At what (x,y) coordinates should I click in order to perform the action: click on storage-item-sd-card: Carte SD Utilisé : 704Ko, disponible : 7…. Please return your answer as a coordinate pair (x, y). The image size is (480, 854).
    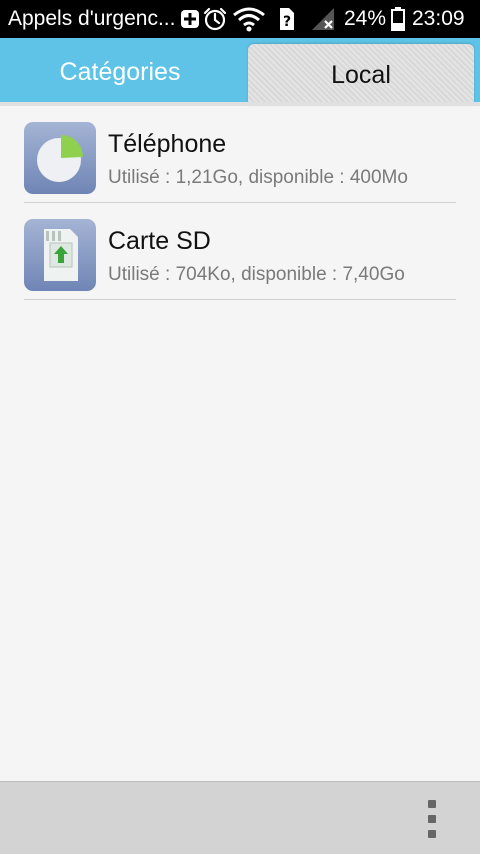
    Looking at the image, I should click on (240, 251).